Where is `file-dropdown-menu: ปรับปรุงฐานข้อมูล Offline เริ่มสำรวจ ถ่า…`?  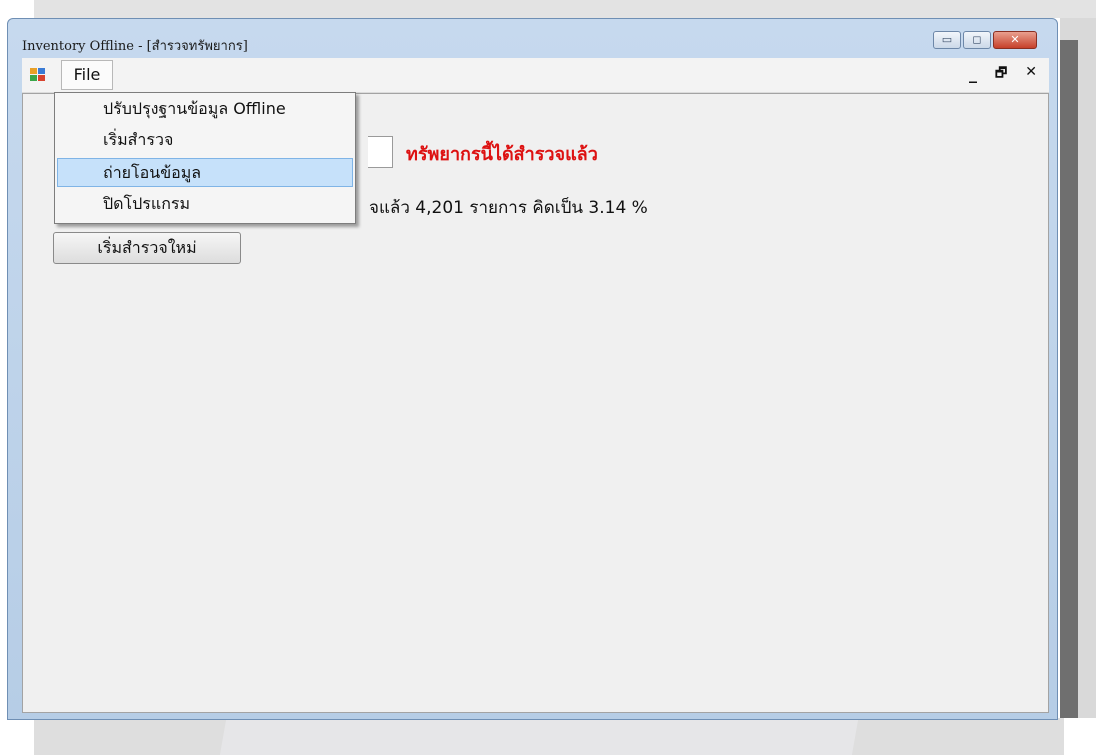
file-dropdown-menu: ปรับปรุงฐานข้อมูล Offline เริ่มสำรวจ ถ่า… is located at coordinates (205, 158).